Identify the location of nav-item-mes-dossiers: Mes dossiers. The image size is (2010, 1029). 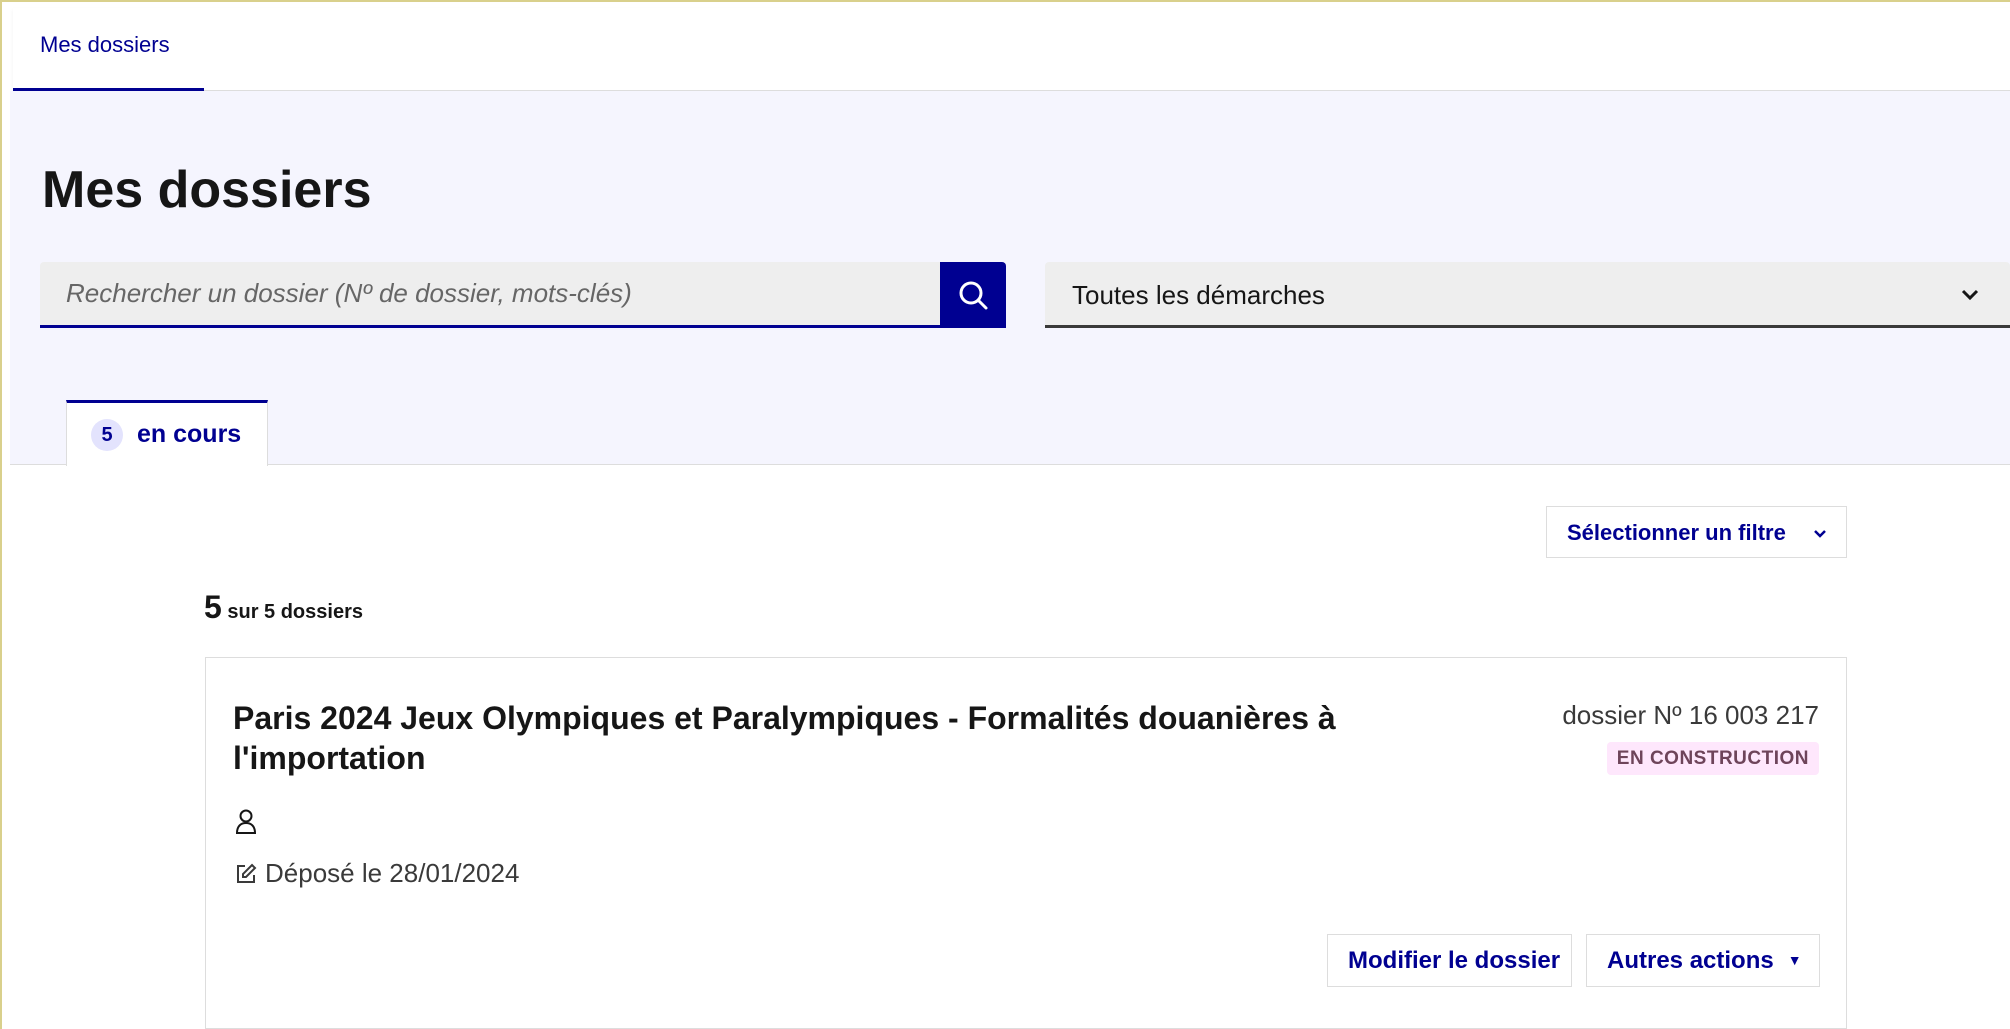
(108, 49).